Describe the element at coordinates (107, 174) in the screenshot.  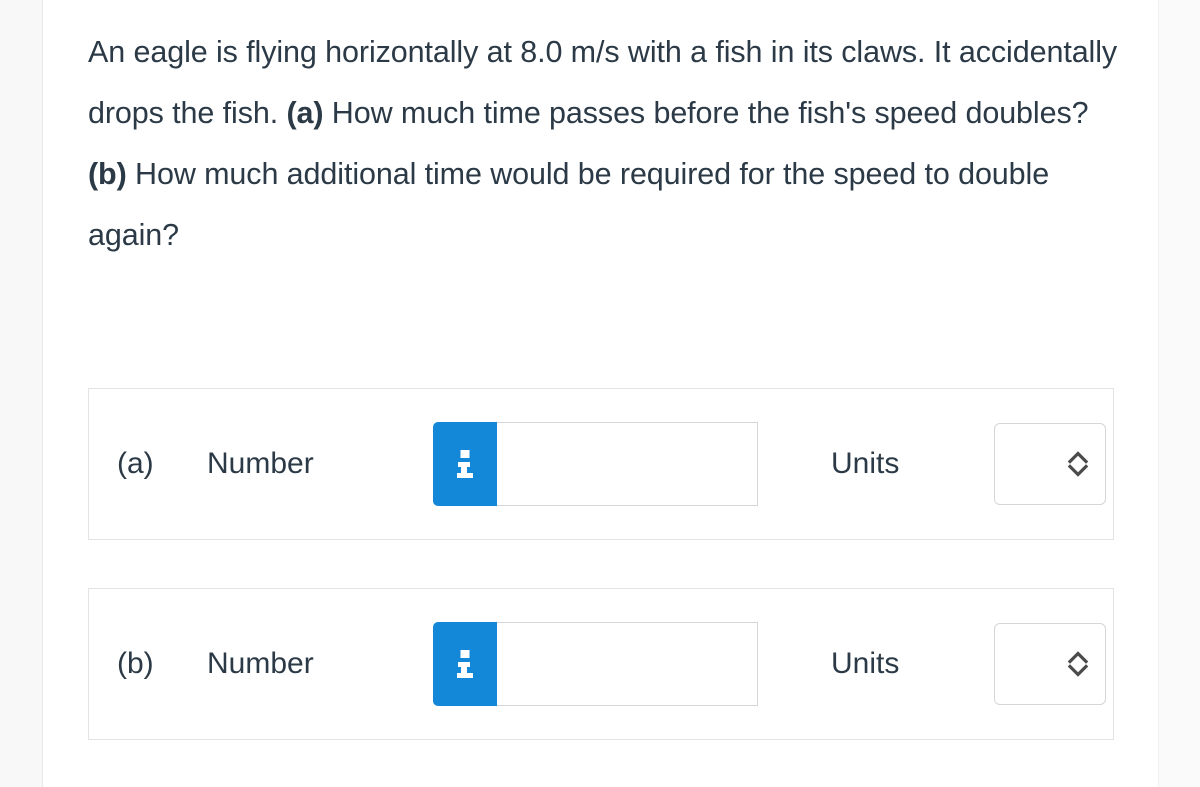
I see `question-part-marker: (b)` at that location.